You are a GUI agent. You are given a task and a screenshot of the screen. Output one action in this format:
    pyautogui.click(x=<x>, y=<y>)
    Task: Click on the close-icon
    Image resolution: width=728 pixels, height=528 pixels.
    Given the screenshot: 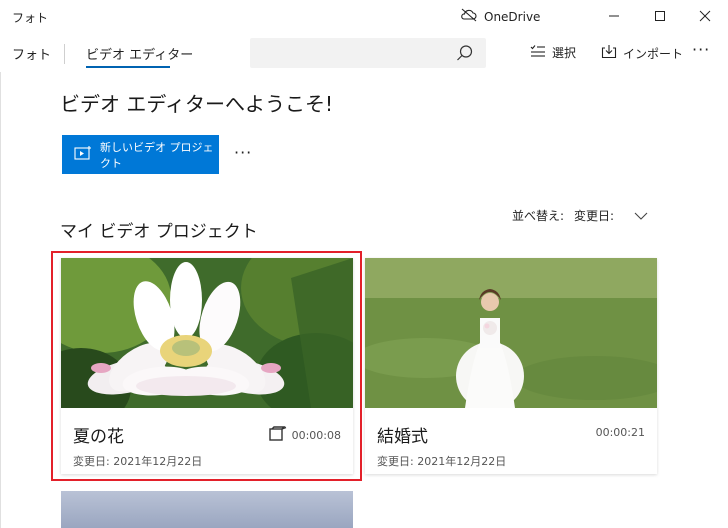 What is the action you would take?
    pyautogui.click(x=705, y=16)
    